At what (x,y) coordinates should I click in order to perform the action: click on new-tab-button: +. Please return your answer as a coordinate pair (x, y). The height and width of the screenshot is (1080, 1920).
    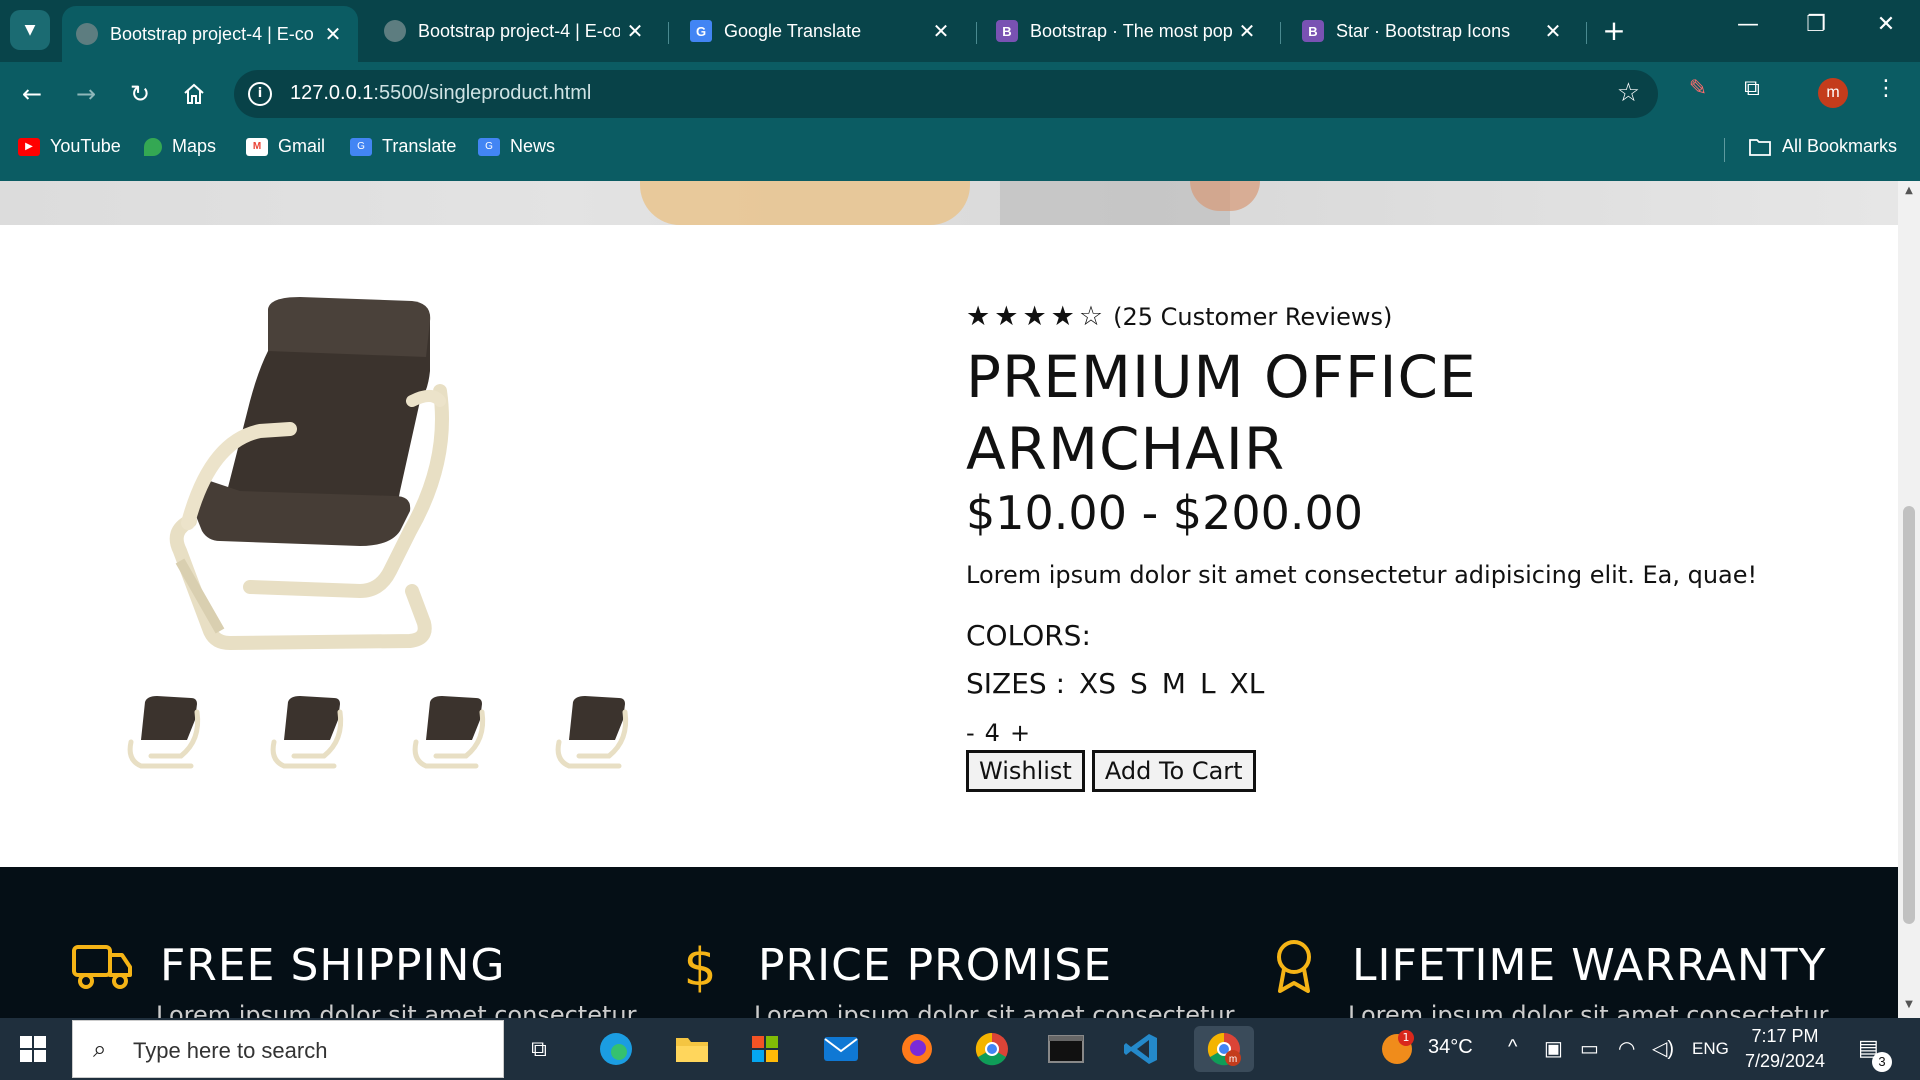
    Looking at the image, I should click on (1614, 30).